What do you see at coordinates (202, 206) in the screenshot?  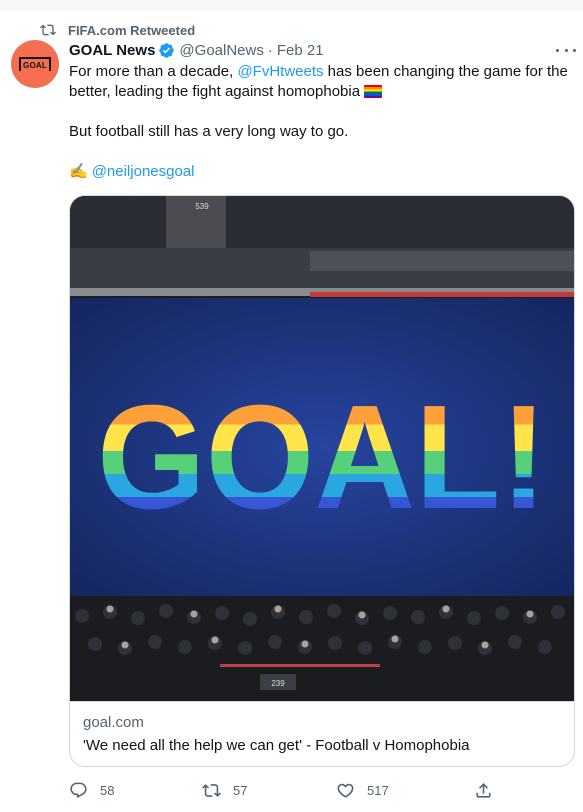 I see `stand-number-top: 539` at bounding box center [202, 206].